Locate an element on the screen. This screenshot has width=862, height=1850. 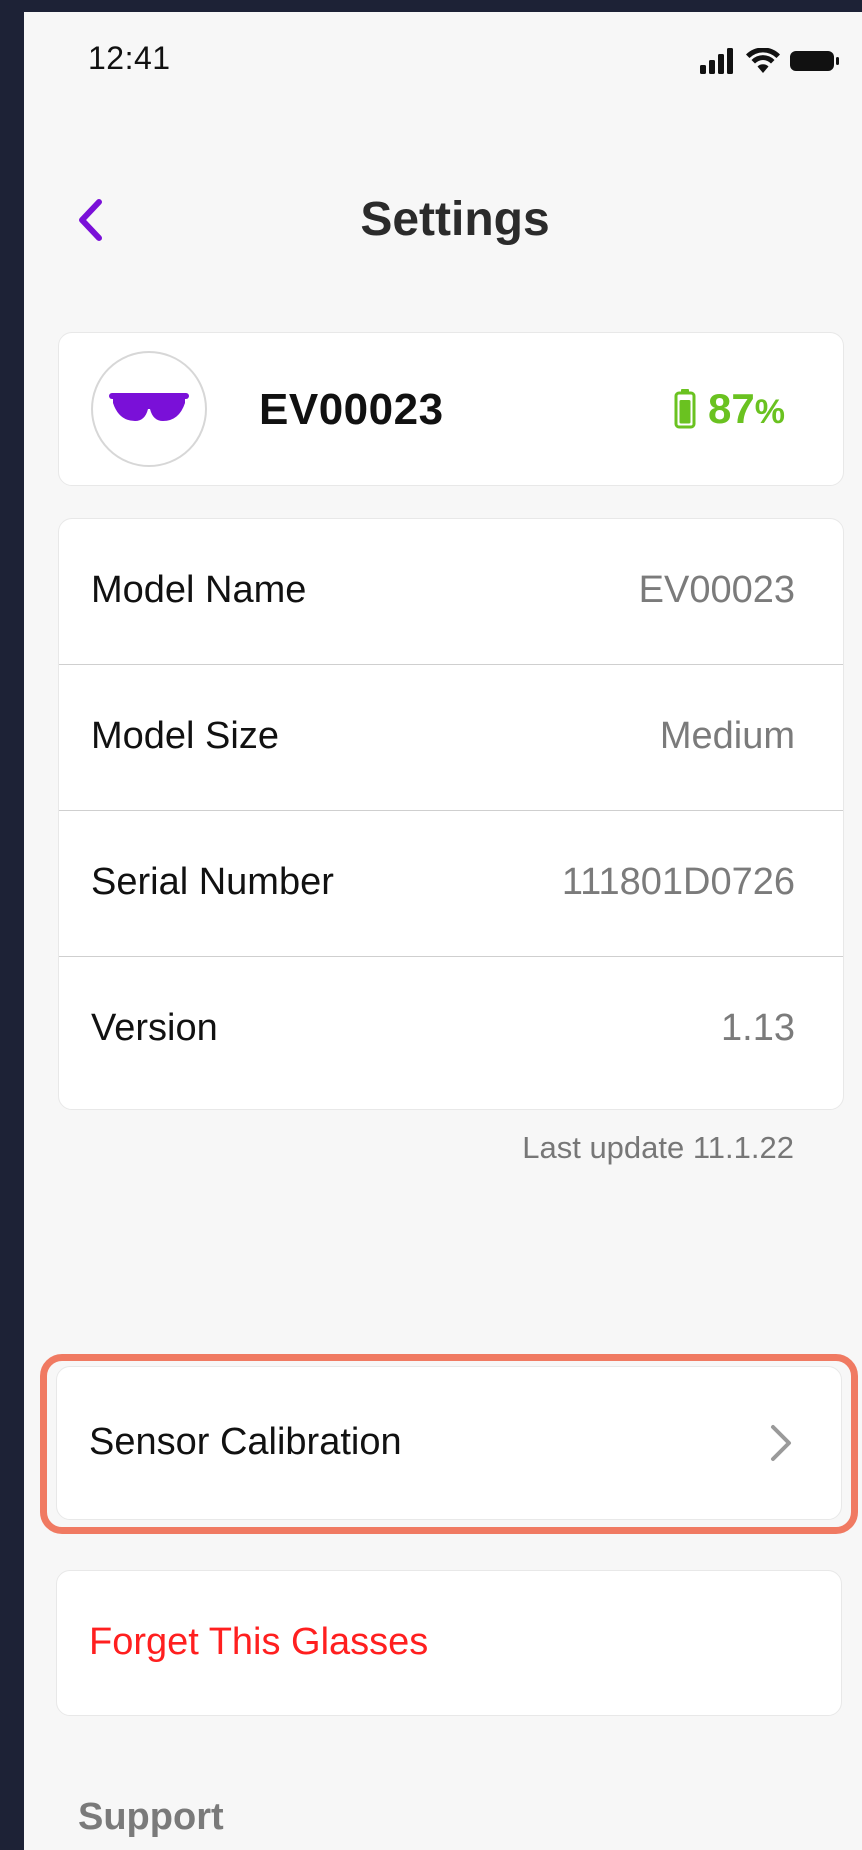
info-label: Model Name is located at coordinates (199, 590).